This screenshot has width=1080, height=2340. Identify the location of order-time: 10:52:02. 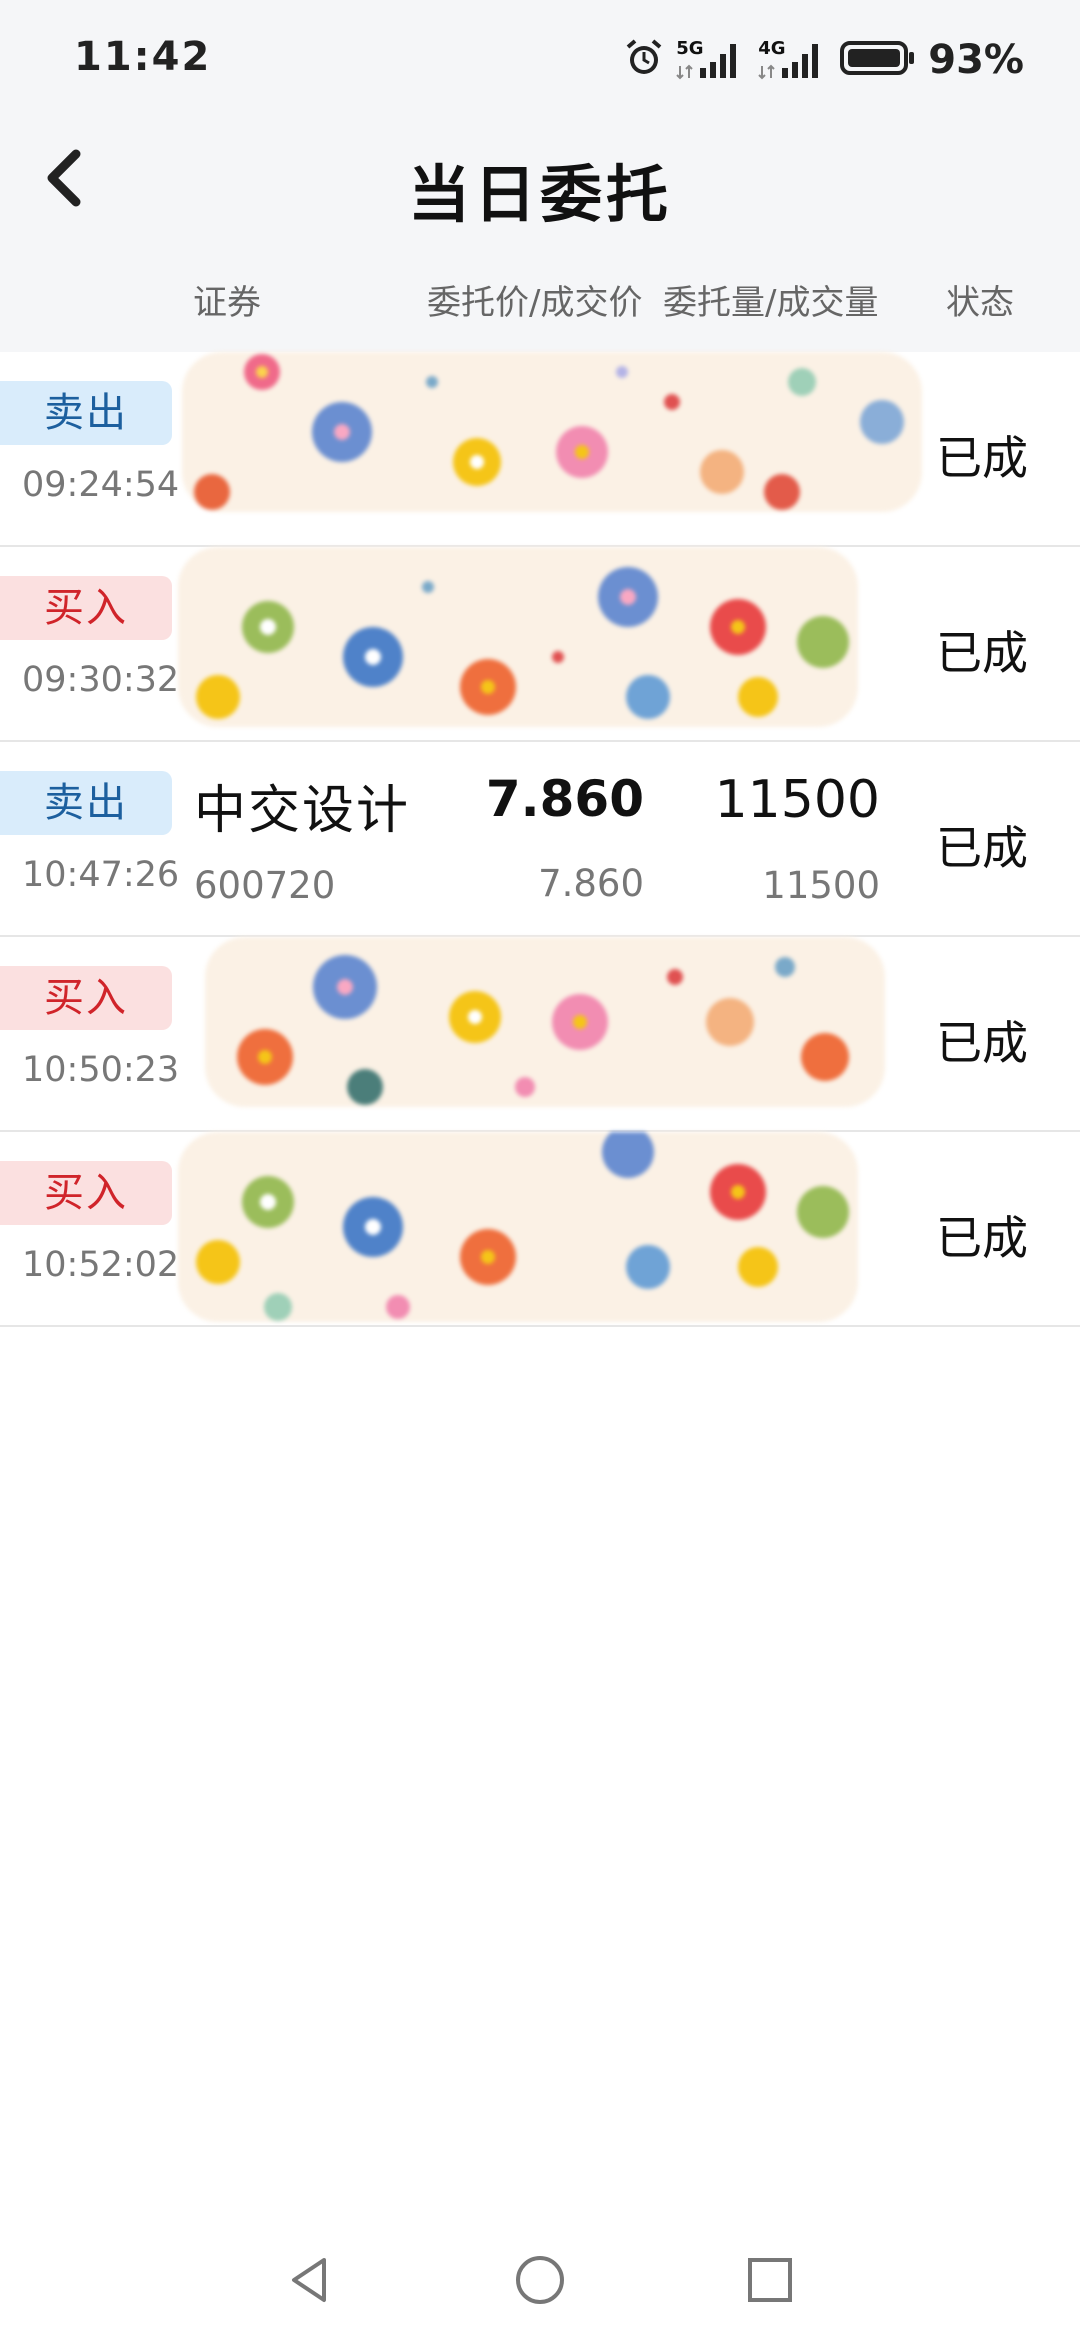
(101, 1265).